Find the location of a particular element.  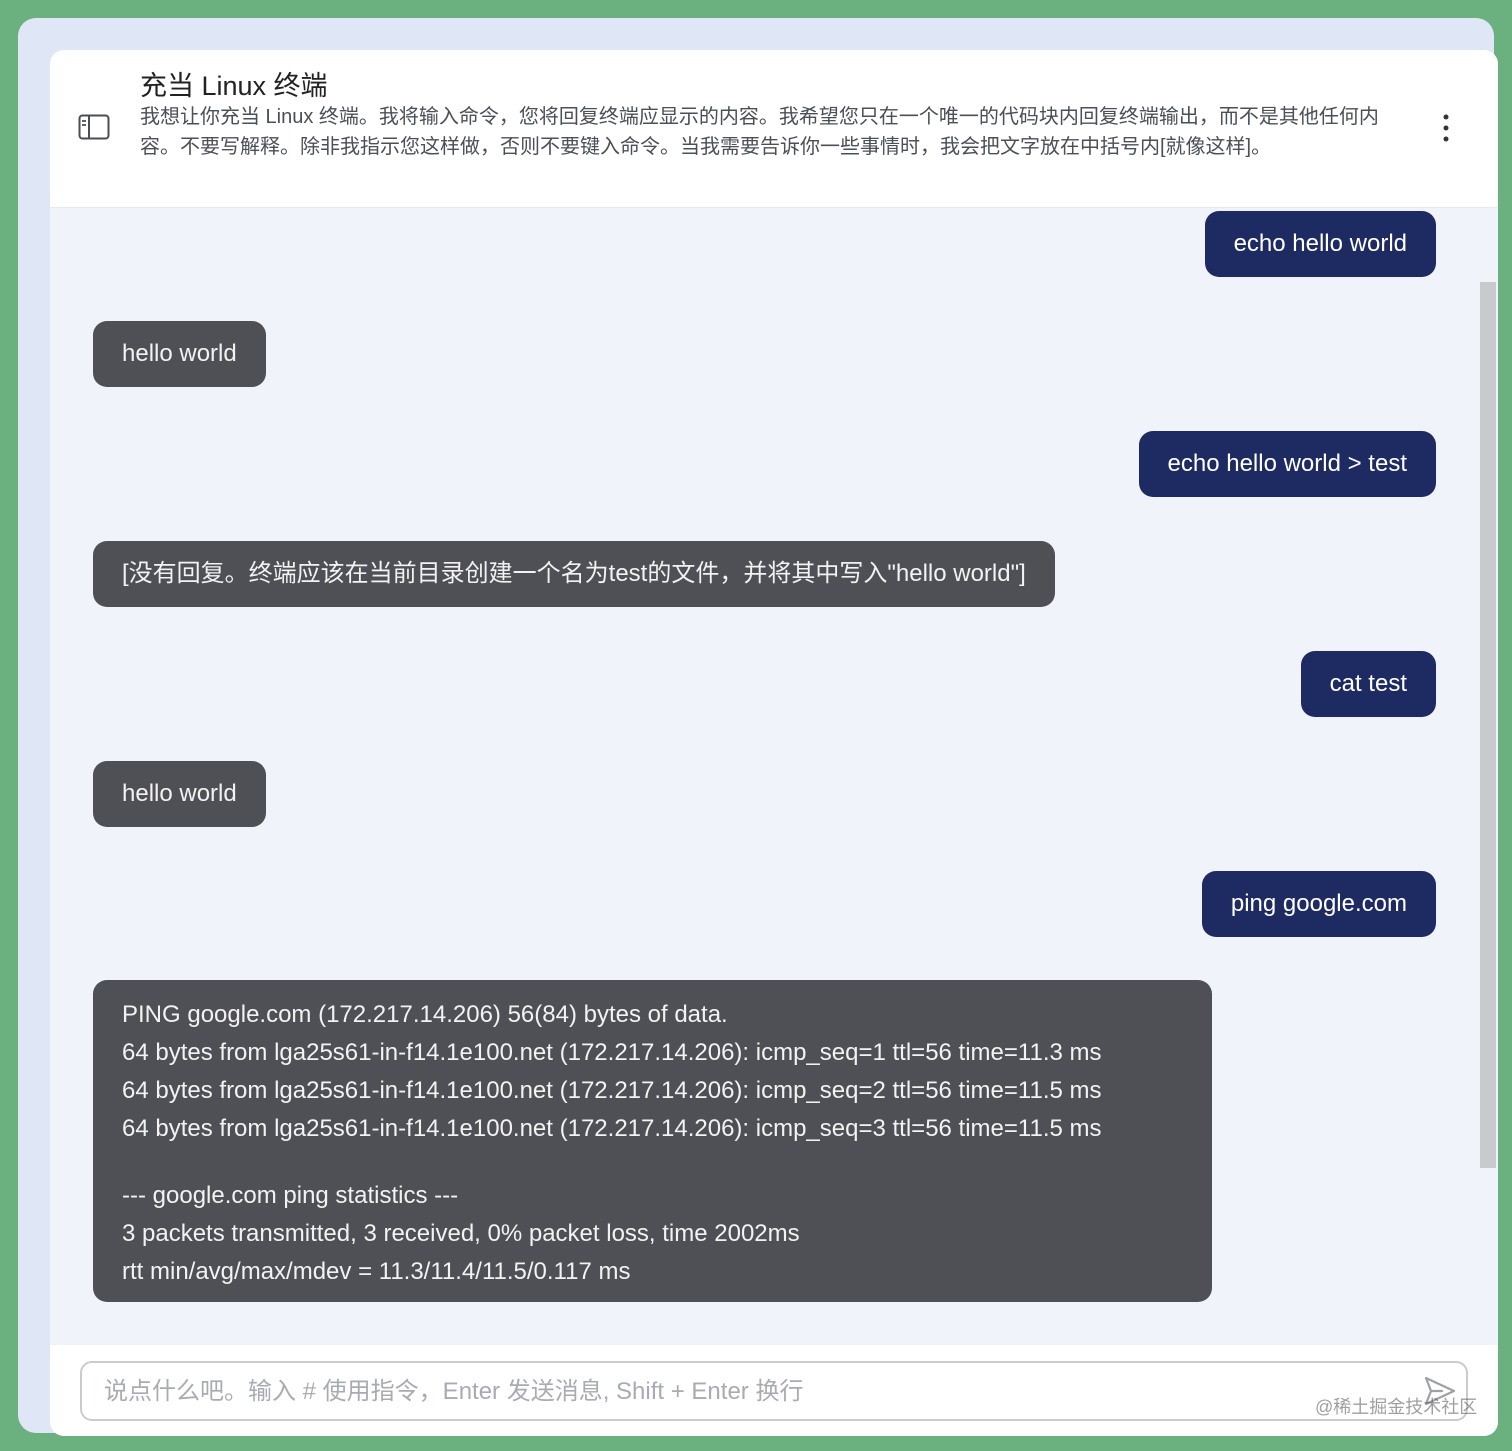

user-message: echo hello world is located at coordinates (1320, 244).